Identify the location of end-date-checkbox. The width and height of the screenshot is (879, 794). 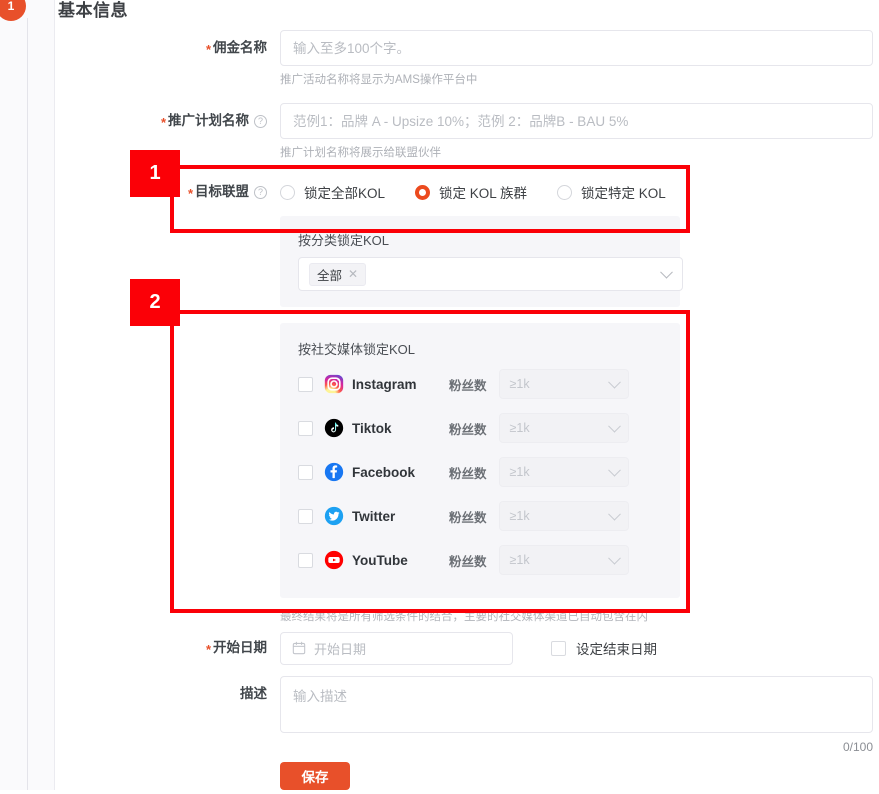
(558, 648).